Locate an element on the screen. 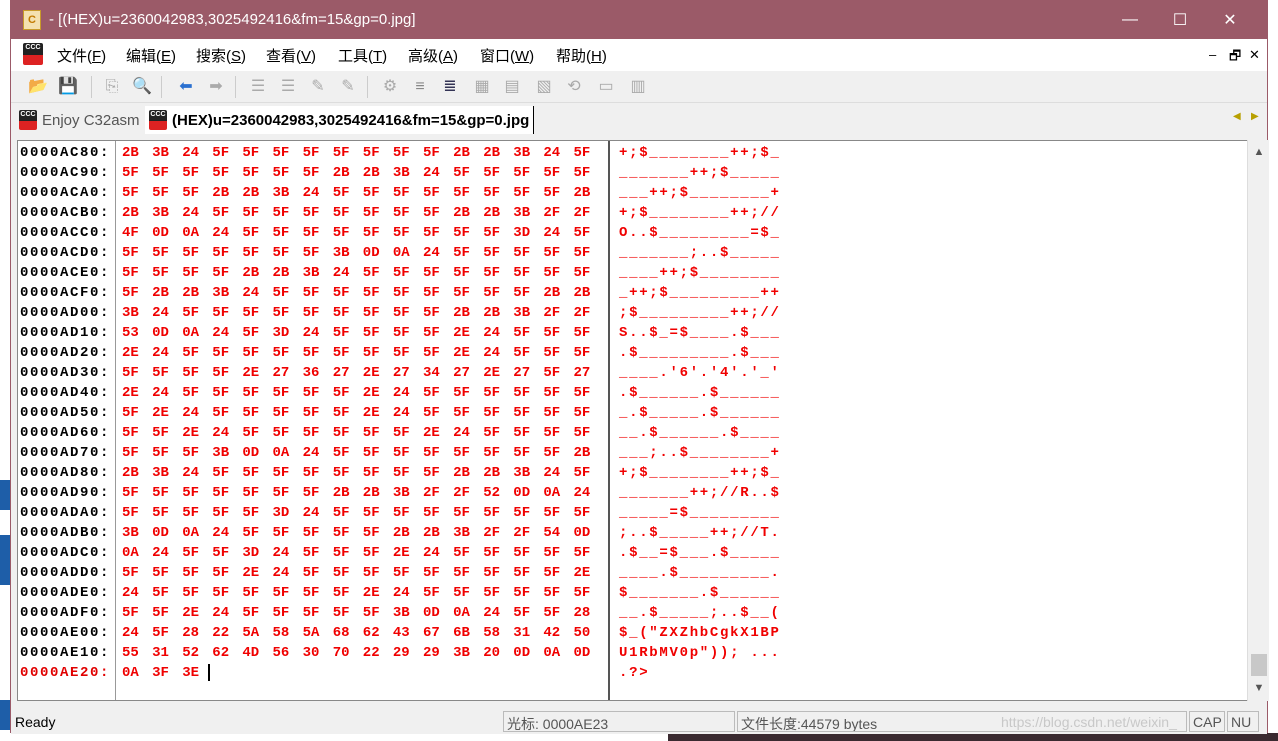 This screenshot has width=1278, height=741. menu-item-f: 文件(F) is located at coordinates (81, 55).